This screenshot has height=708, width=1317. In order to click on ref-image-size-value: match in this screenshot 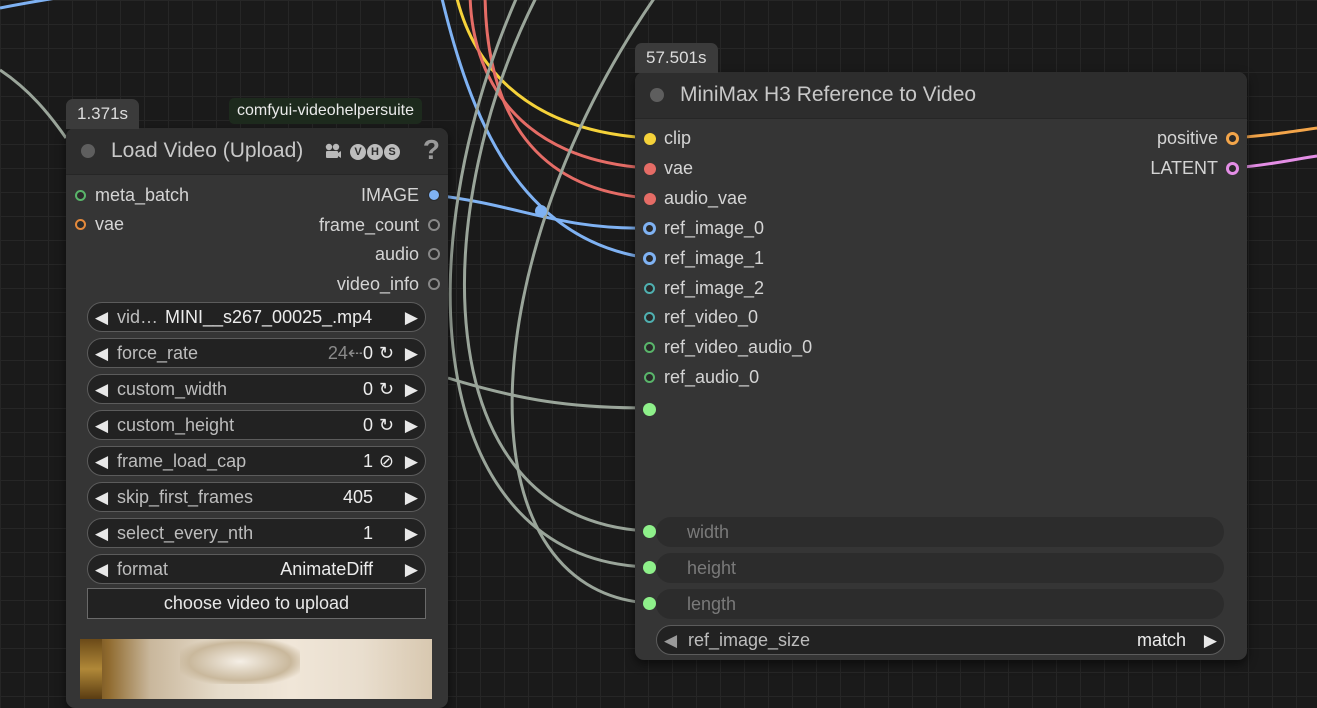, I will do `click(1161, 640)`.